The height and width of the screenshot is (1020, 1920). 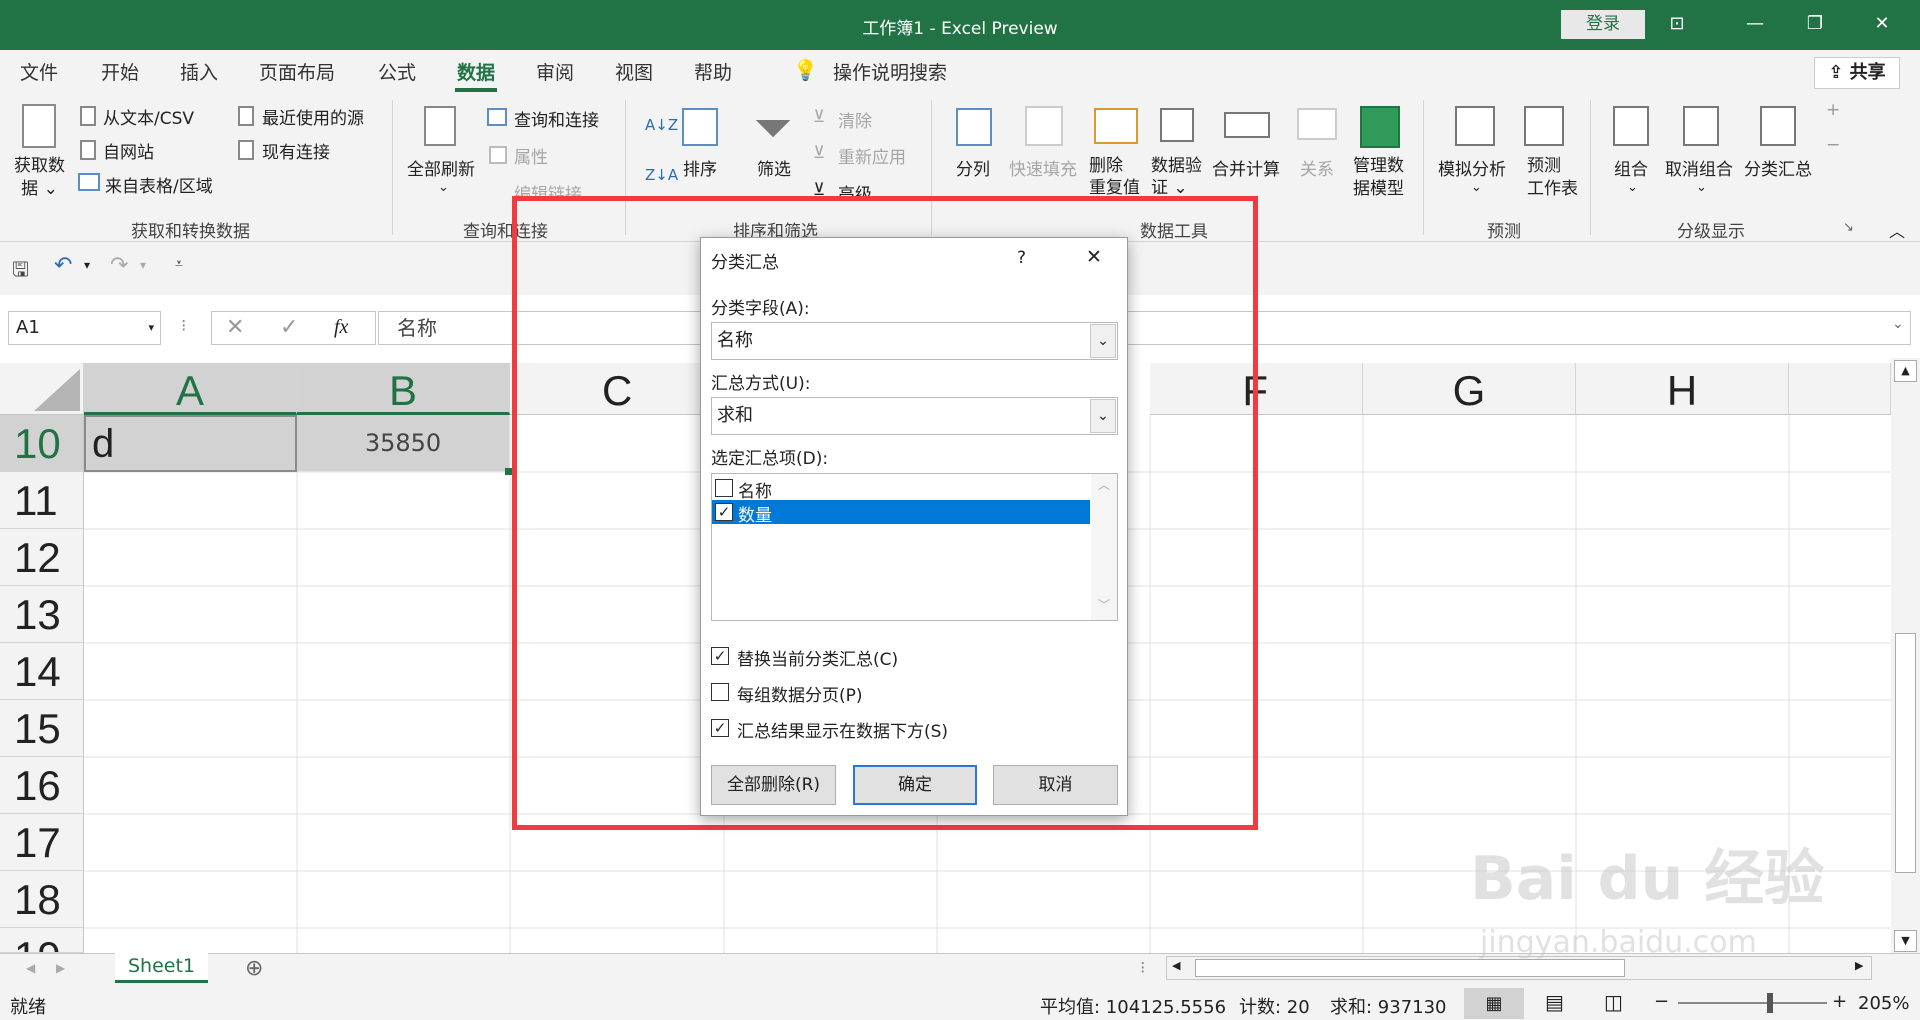 What do you see at coordinates (1055, 785) in the screenshot?
I see `cancel-button: 取消` at bounding box center [1055, 785].